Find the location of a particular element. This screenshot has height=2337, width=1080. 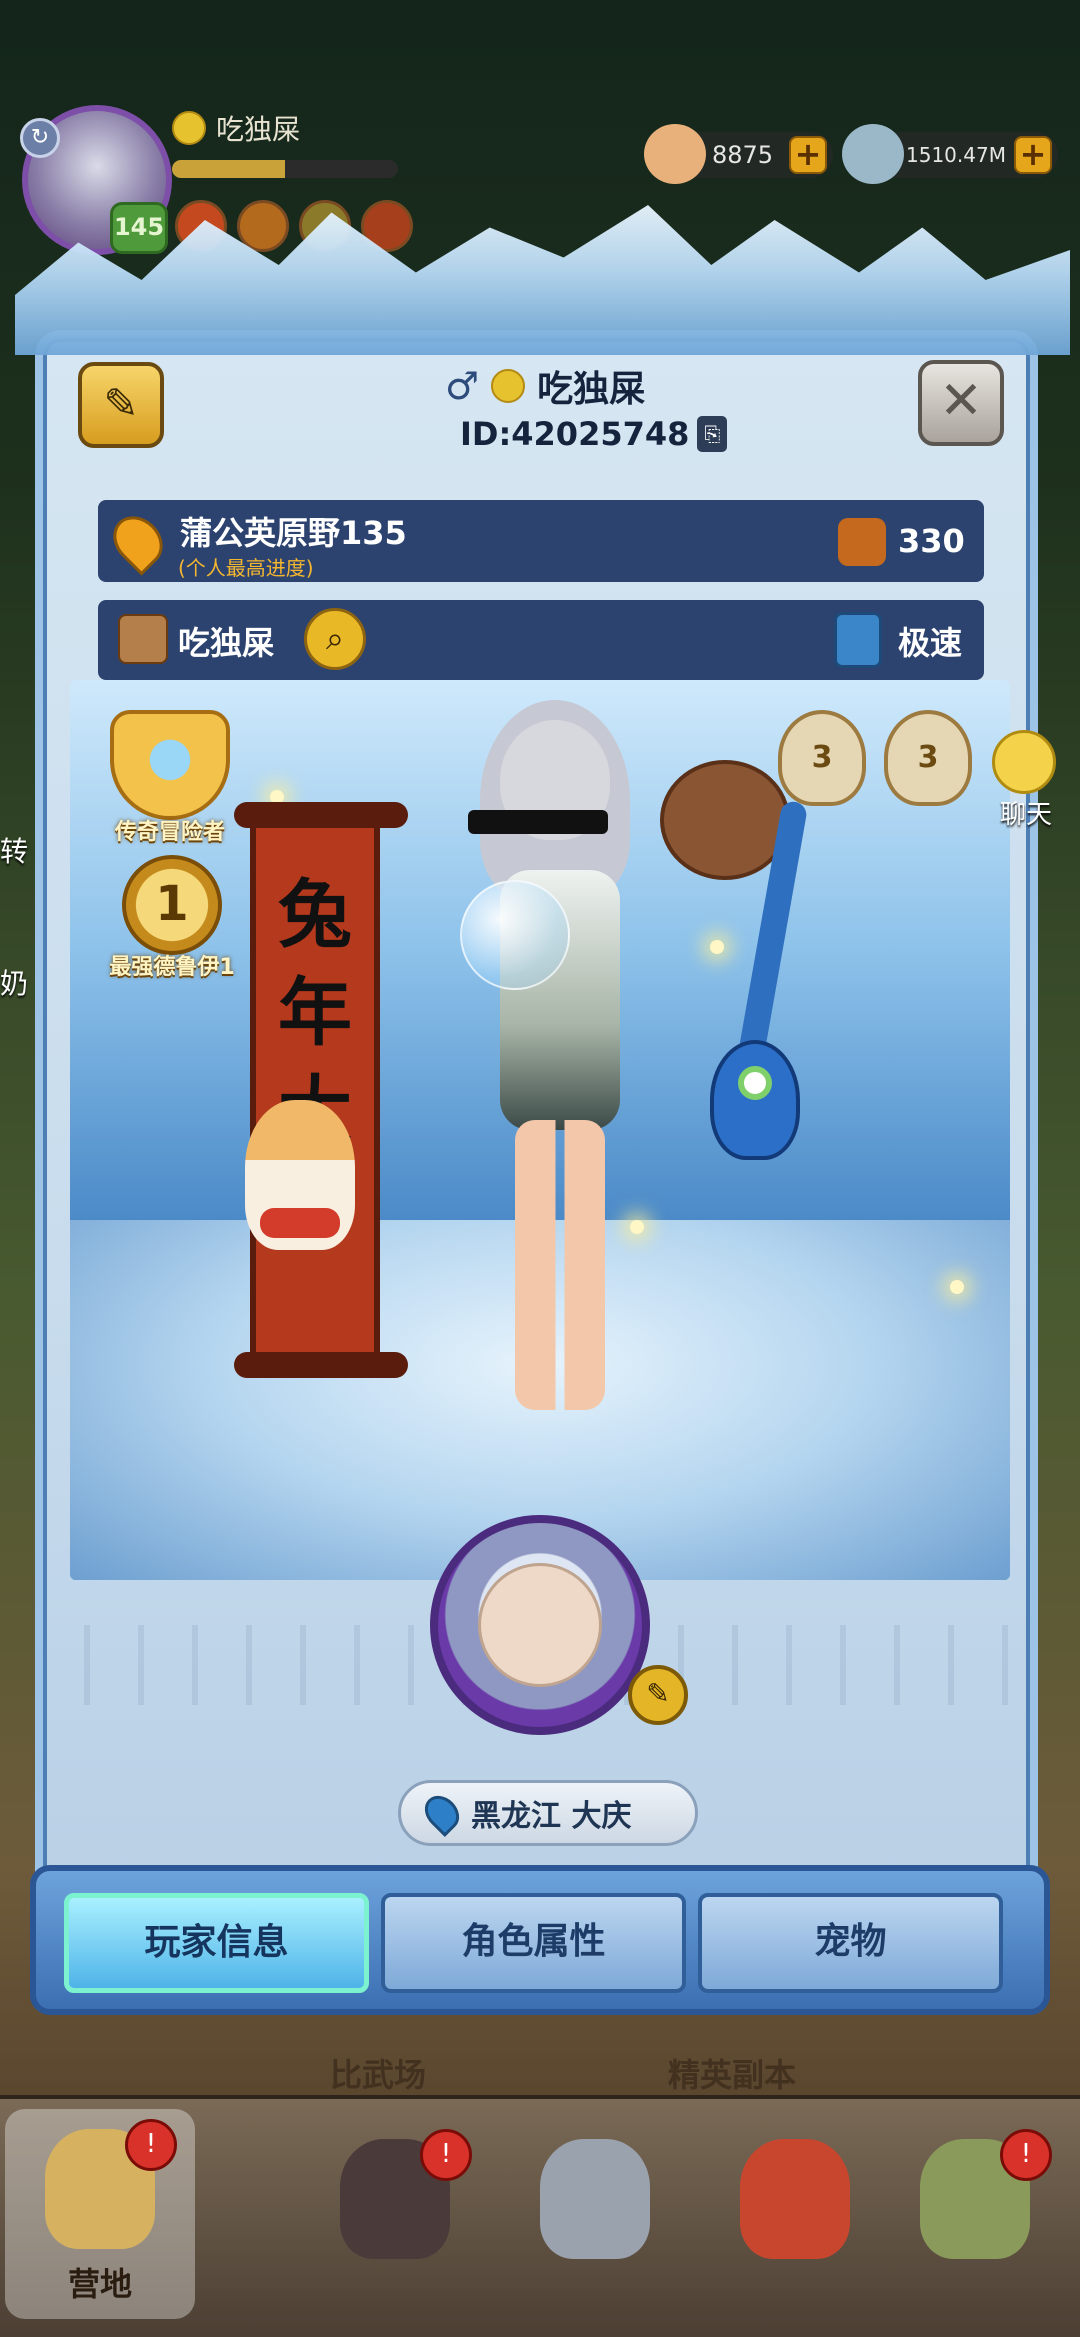

nav-camp-label: 营地 is located at coordinates (99, 2284).